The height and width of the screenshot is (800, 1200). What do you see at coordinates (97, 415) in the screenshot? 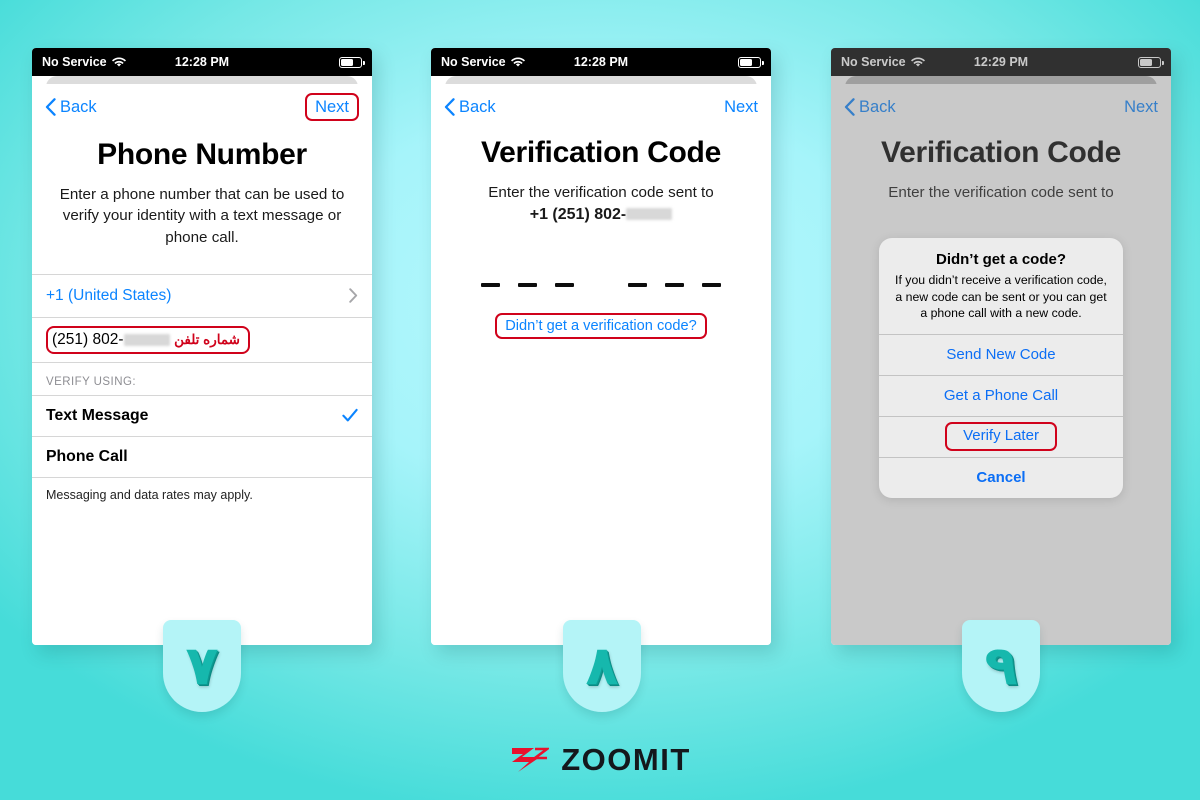
I see `option-label: Text Message` at bounding box center [97, 415].